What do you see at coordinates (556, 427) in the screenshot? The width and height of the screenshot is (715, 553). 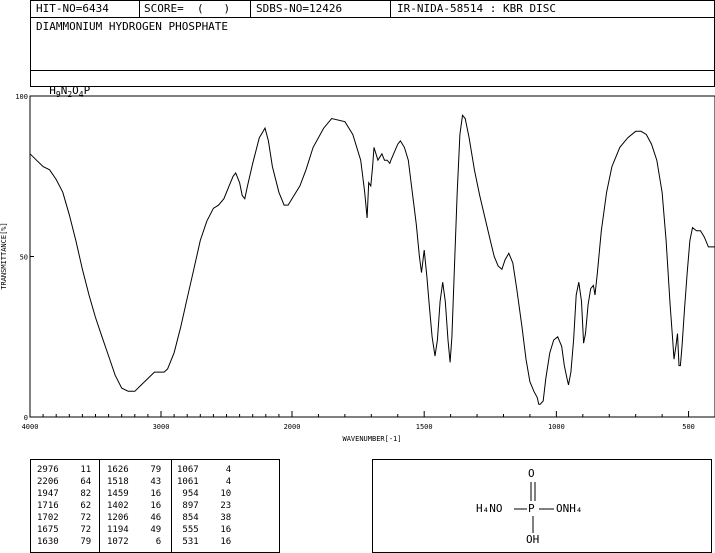 I see `x-tick-label: 1000` at bounding box center [556, 427].